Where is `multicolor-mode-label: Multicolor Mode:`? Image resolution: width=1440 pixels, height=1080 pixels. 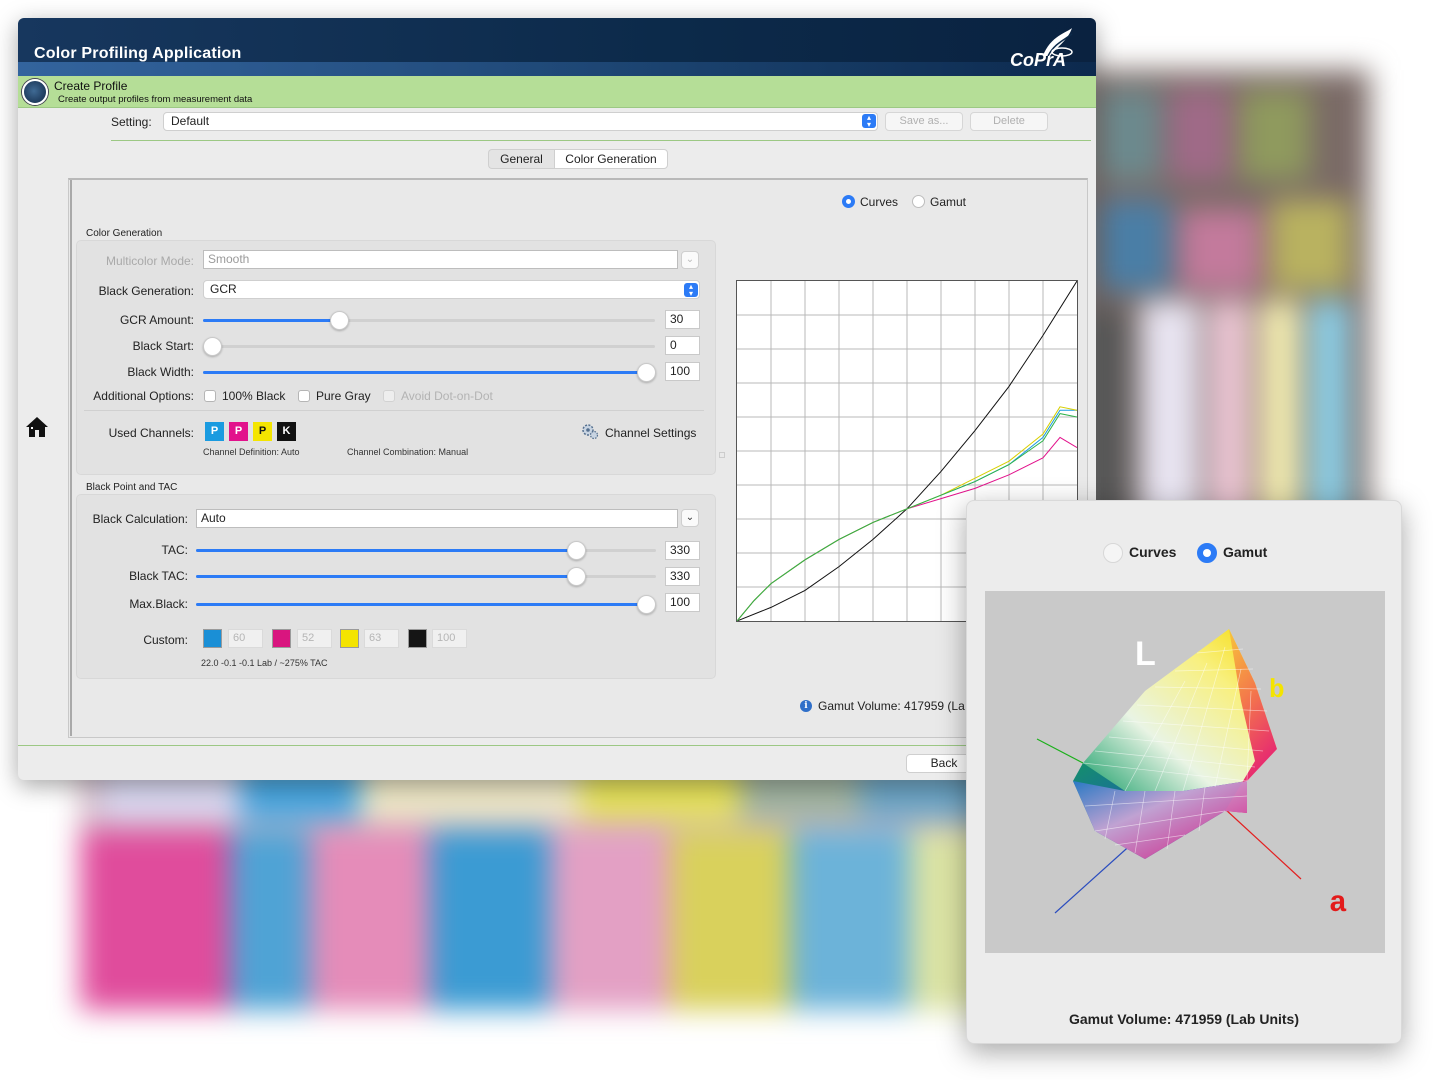 multicolor-mode-label: Multicolor Mode: is located at coordinates (149, 261).